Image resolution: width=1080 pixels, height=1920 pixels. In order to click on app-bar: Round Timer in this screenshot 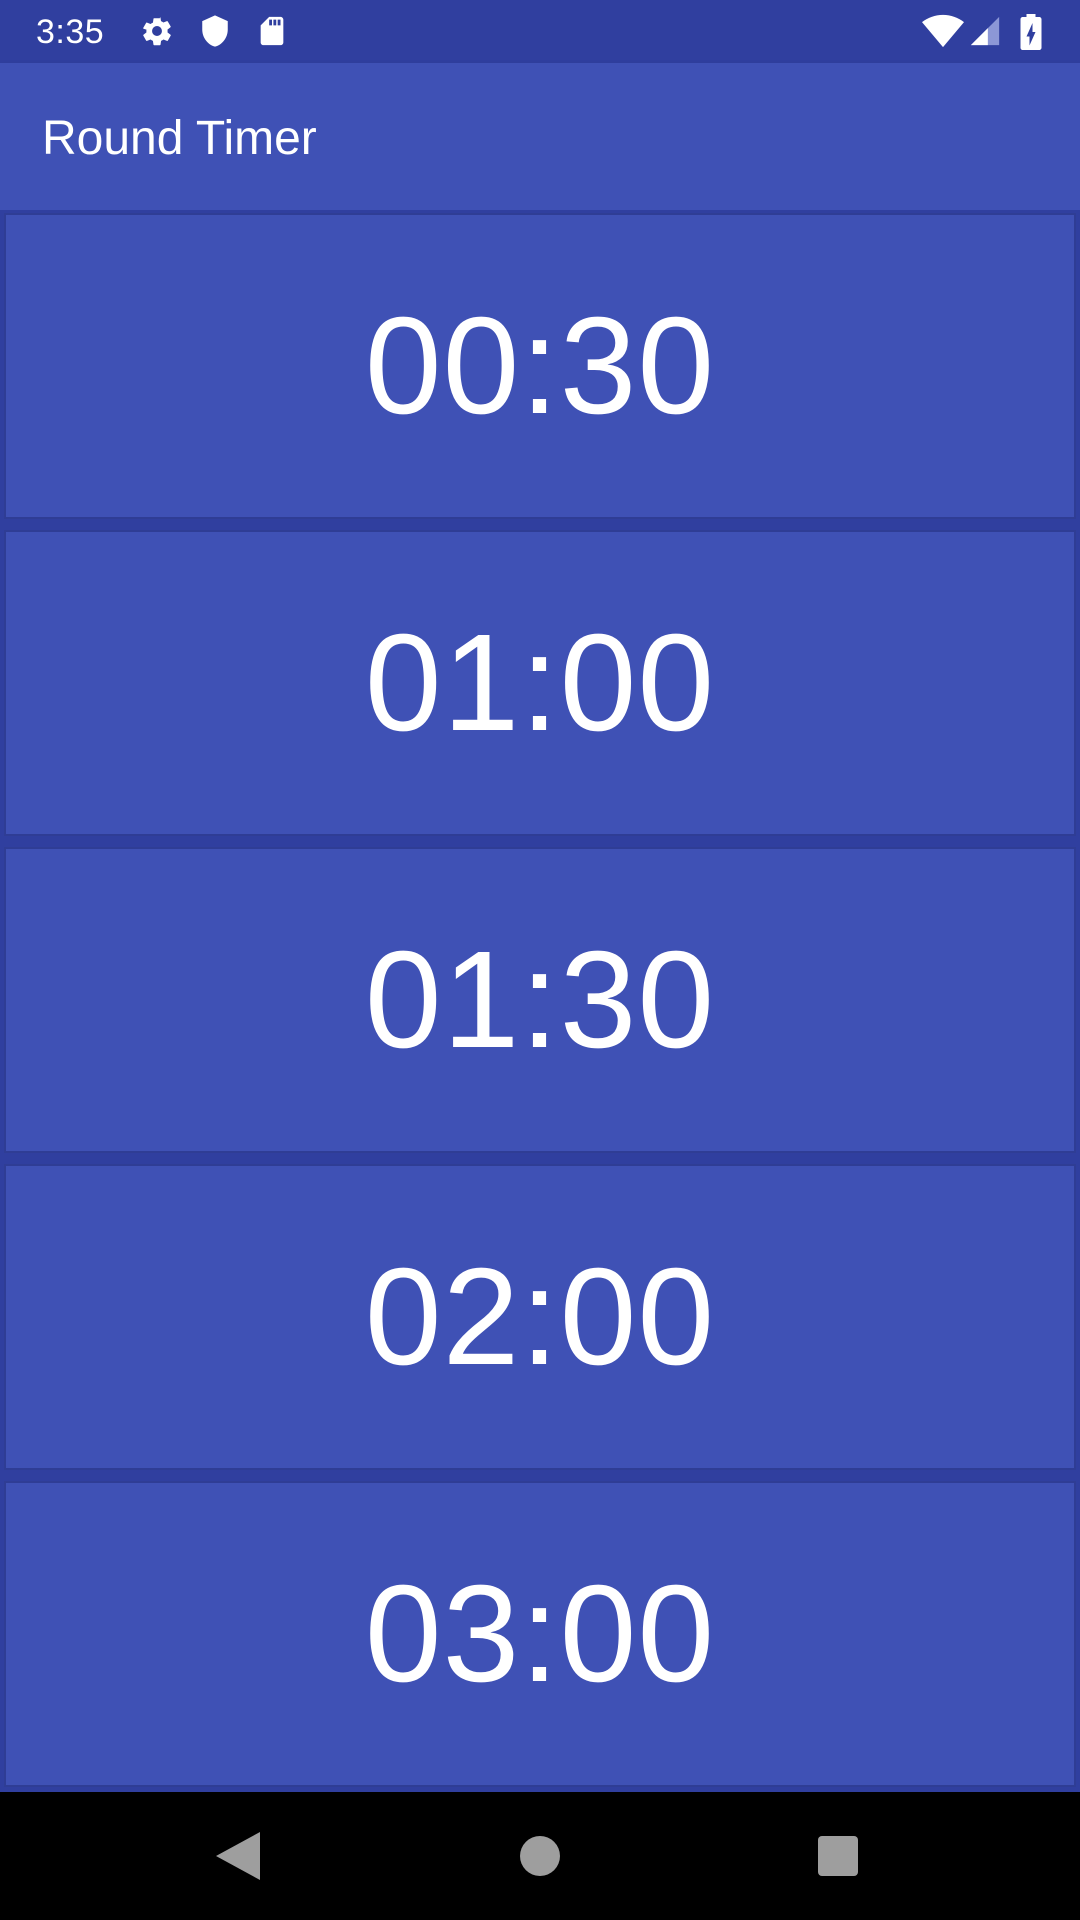, I will do `click(540, 136)`.